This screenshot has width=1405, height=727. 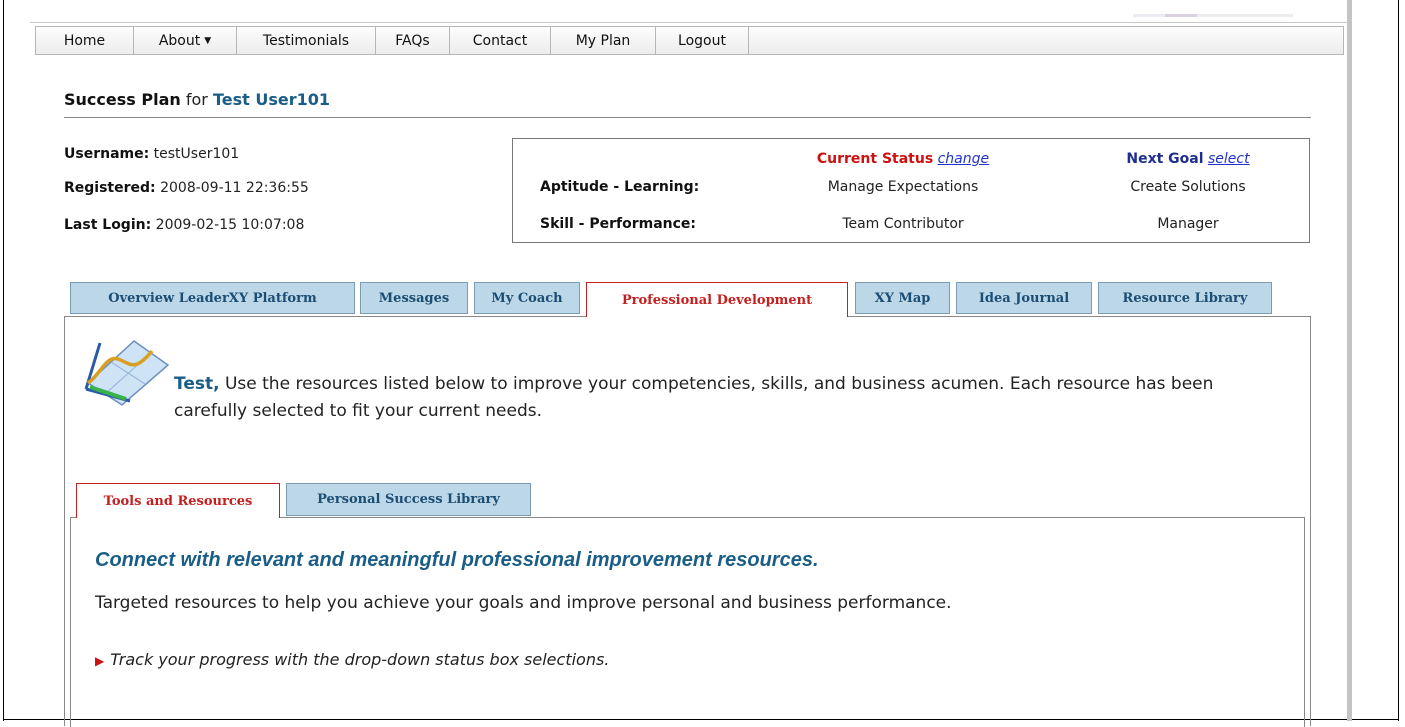 What do you see at coordinates (271, 99) in the screenshot?
I see `title-user-name: Test User101` at bounding box center [271, 99].